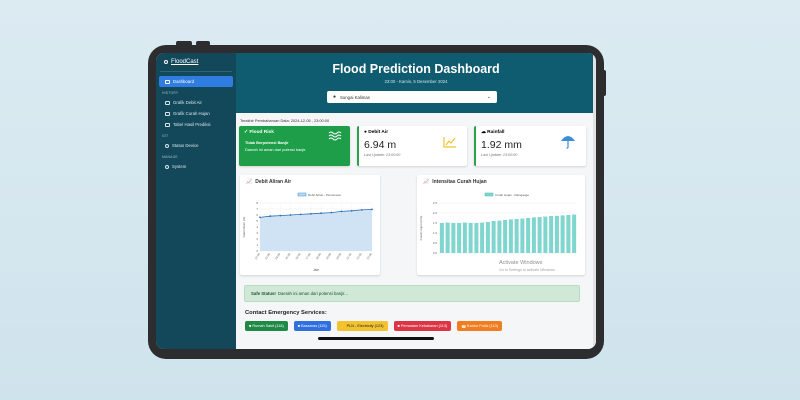 The image size is (800, 400). Describe the element at coordinates (167, 166) in the screenshot. I see `system-icon` at that location.